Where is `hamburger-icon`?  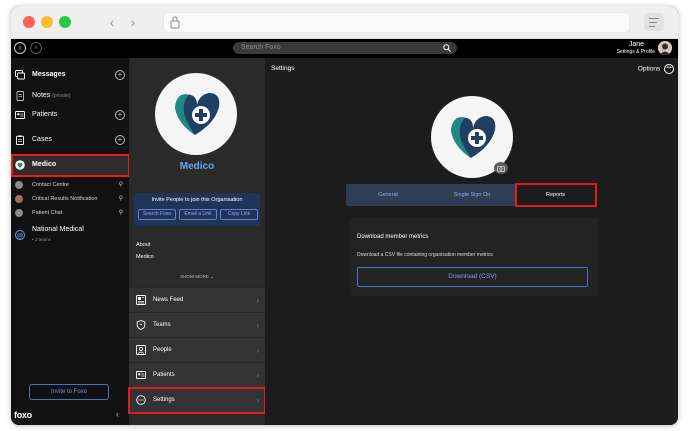 hamburger-icon is located at coordinates (654, 22).